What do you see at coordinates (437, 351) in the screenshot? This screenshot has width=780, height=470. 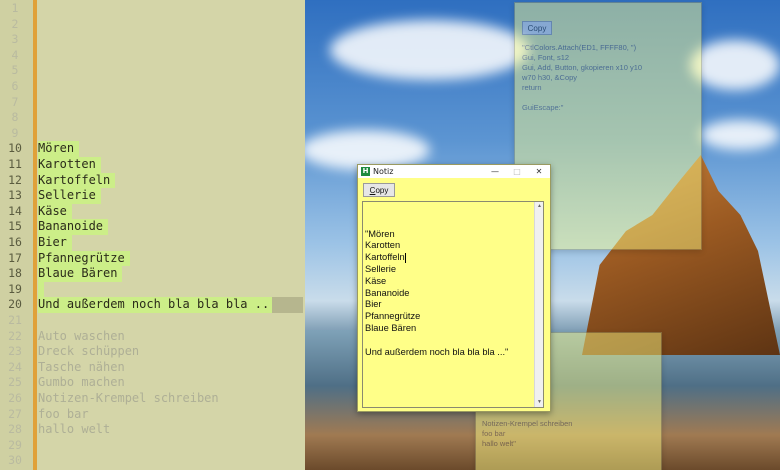 I see `note-line: Und außerdem noch bla bla bla ..."` at bounding box center [437, 351].